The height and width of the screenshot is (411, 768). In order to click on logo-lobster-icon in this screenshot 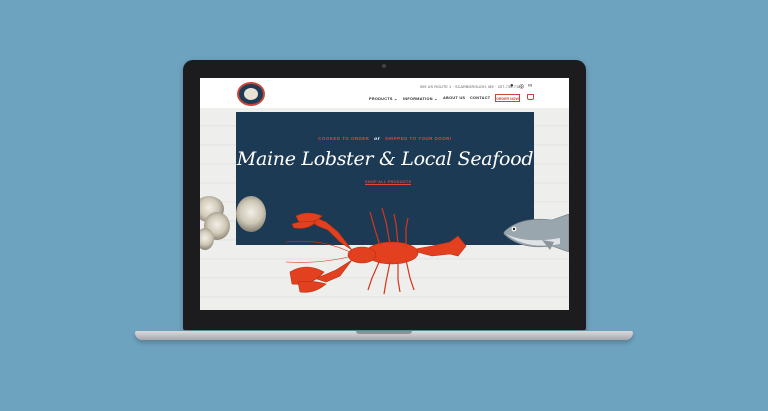, I will do `click(251, 94)`.